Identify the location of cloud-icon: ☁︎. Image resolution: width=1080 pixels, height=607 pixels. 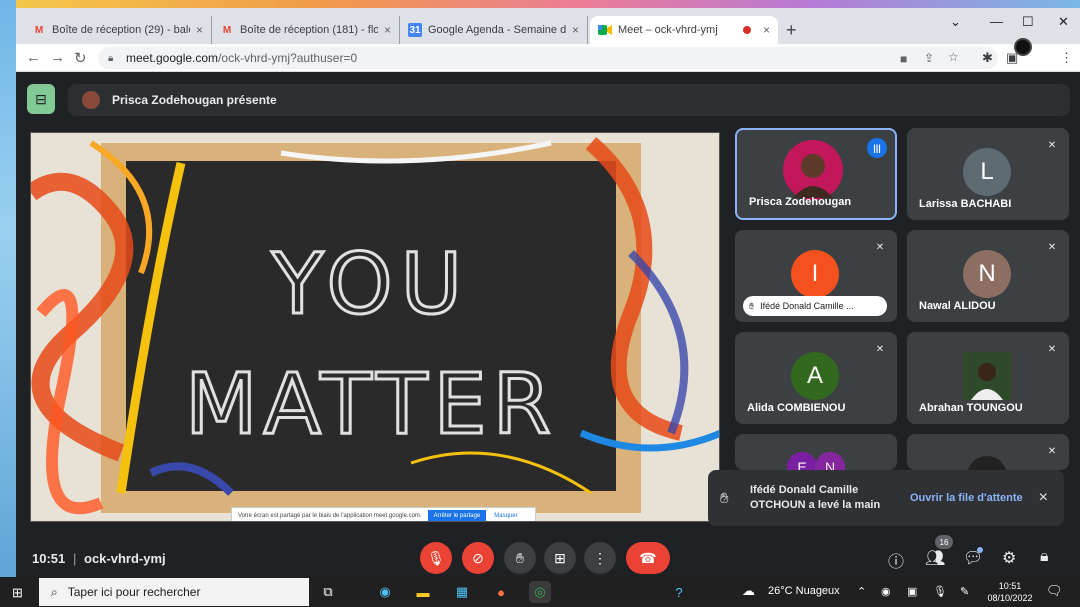
(748, 590).